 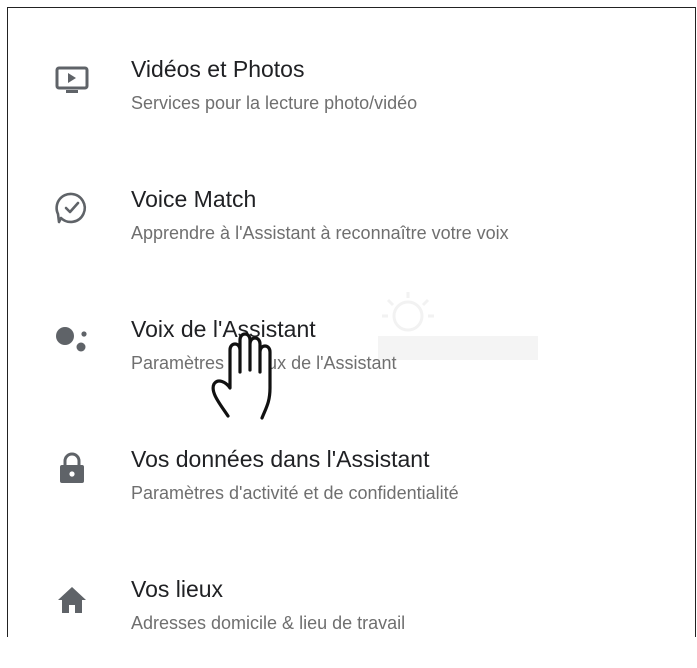 I want to click on lock-icon, so click(x=72, y=468).